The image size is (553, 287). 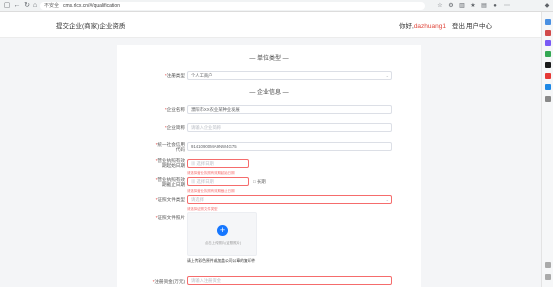 What do you see at coordinates (548, 99) in the screenshot?
I see `add-icon` at bounding box center [548, 99].